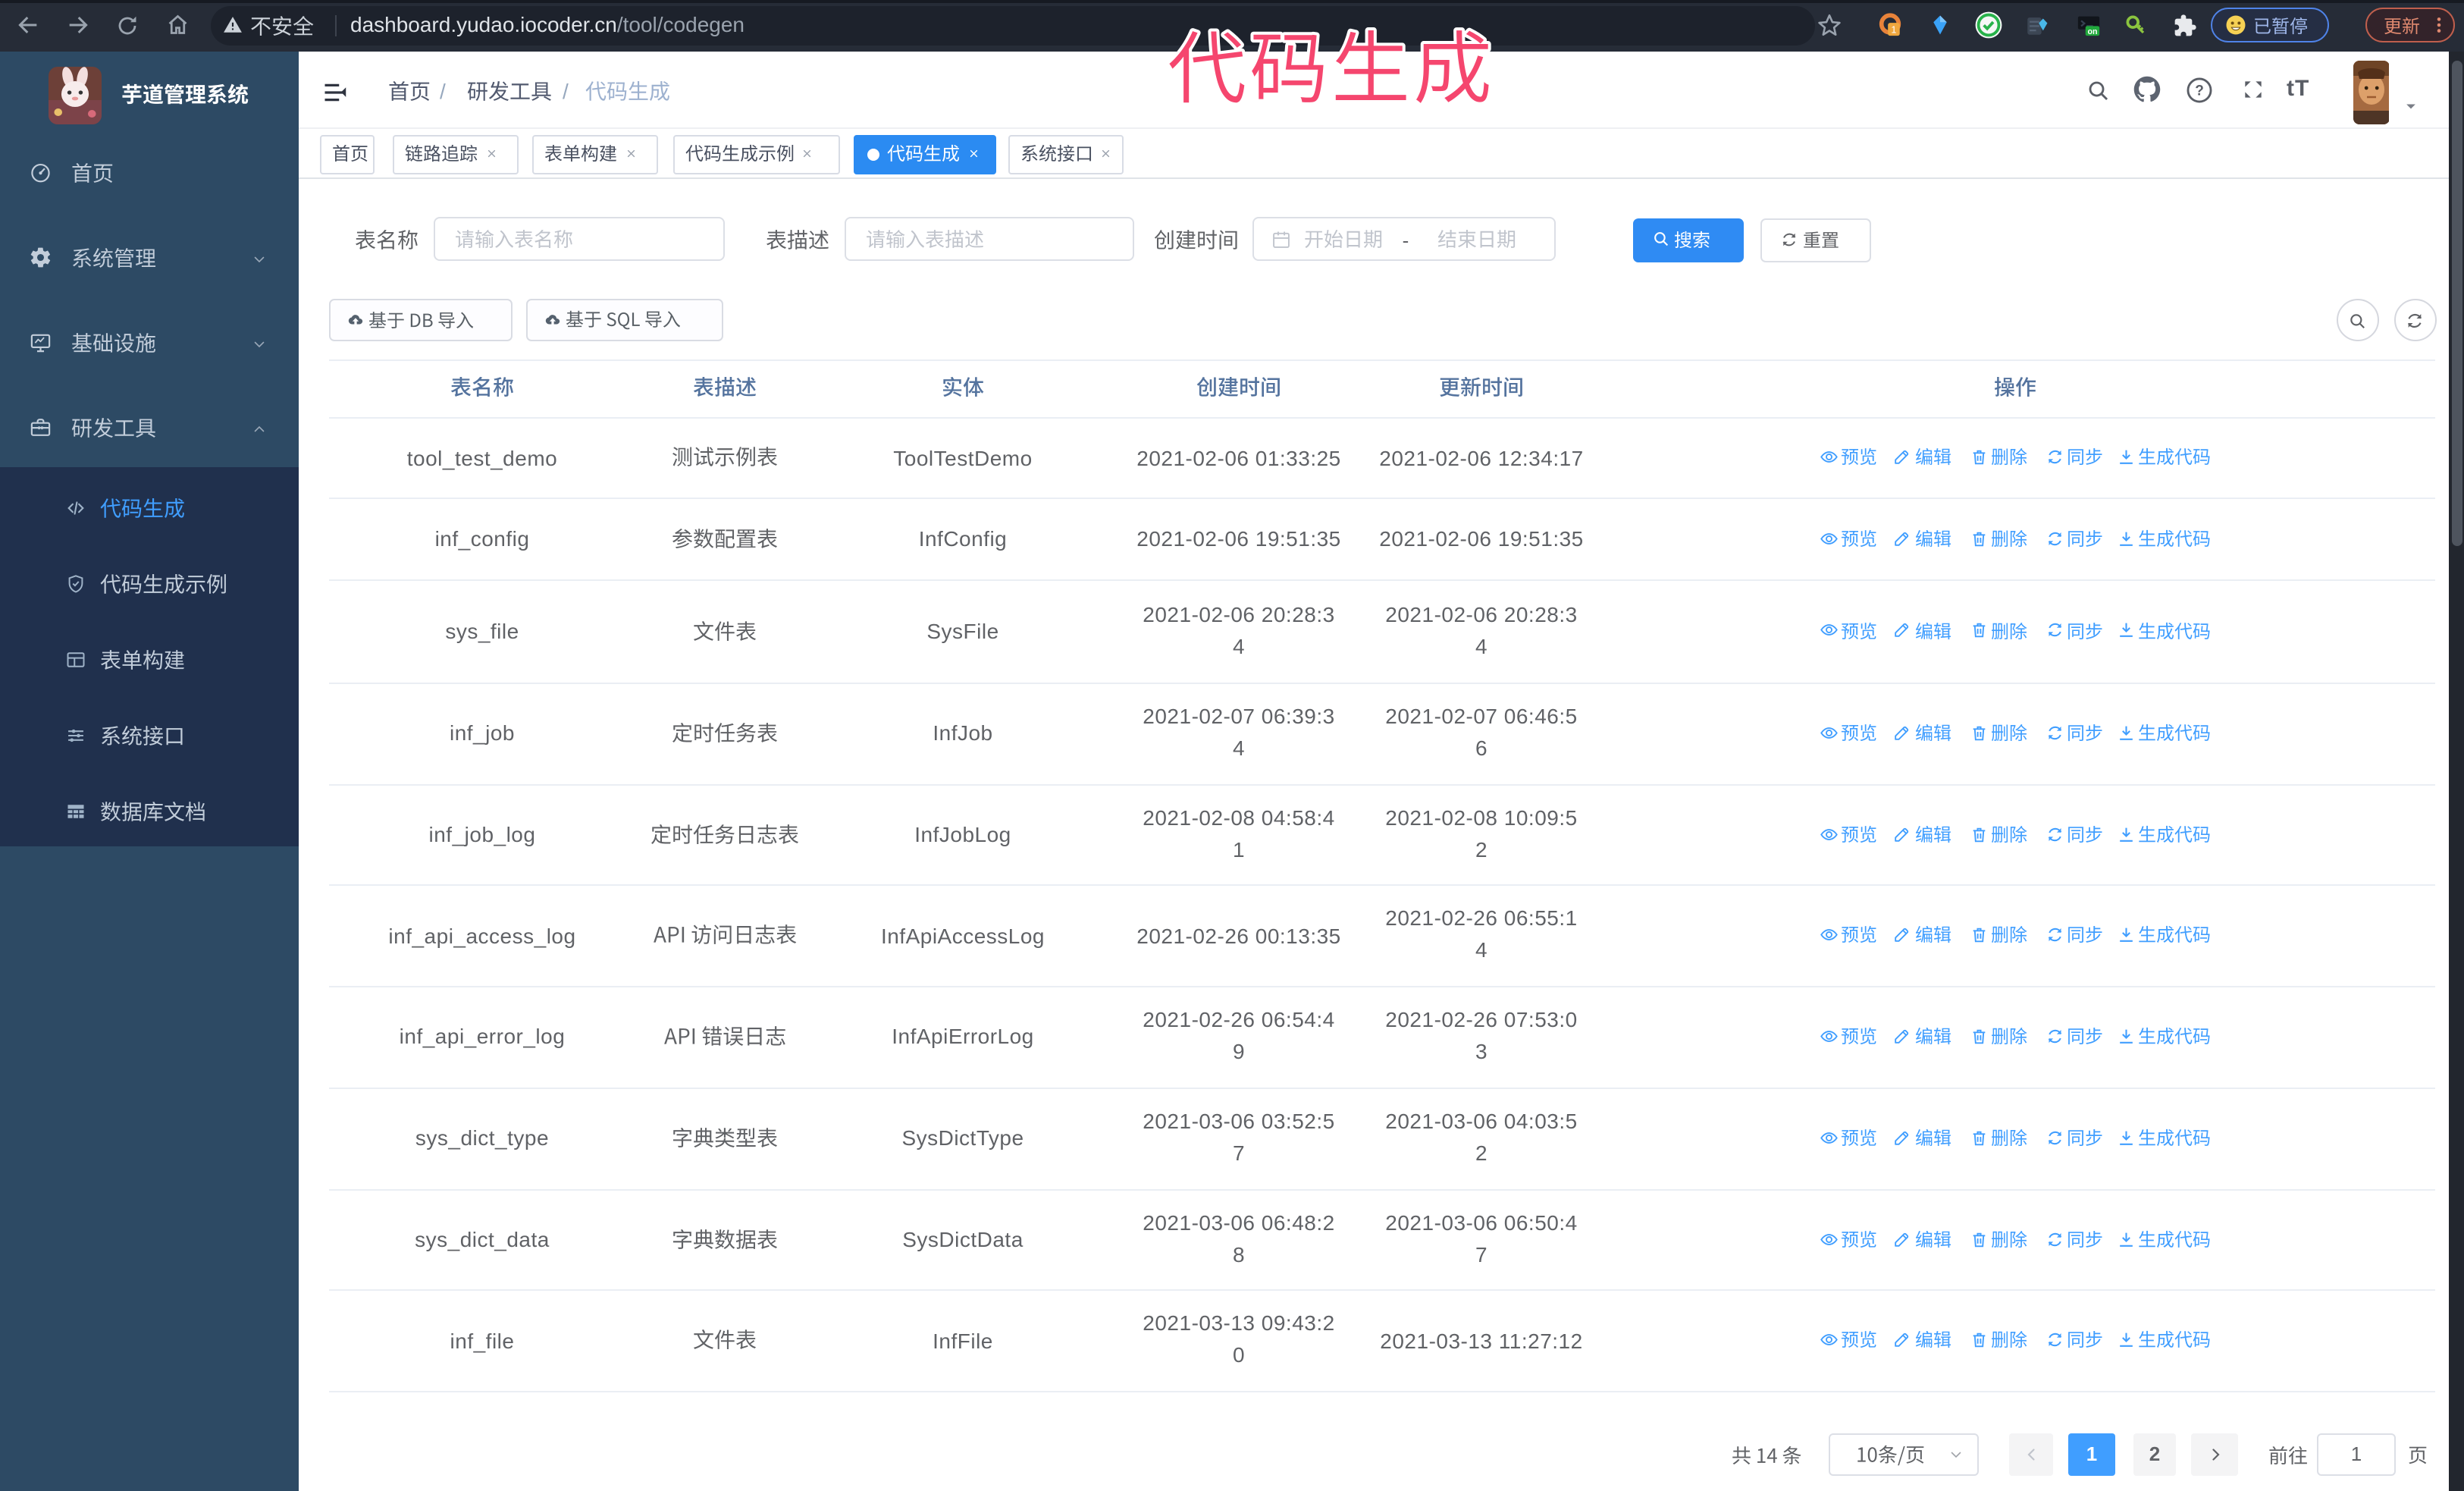 This screenshot has height=1491, width=2464. I want to click on svg-text: on, so click(2091, 31).